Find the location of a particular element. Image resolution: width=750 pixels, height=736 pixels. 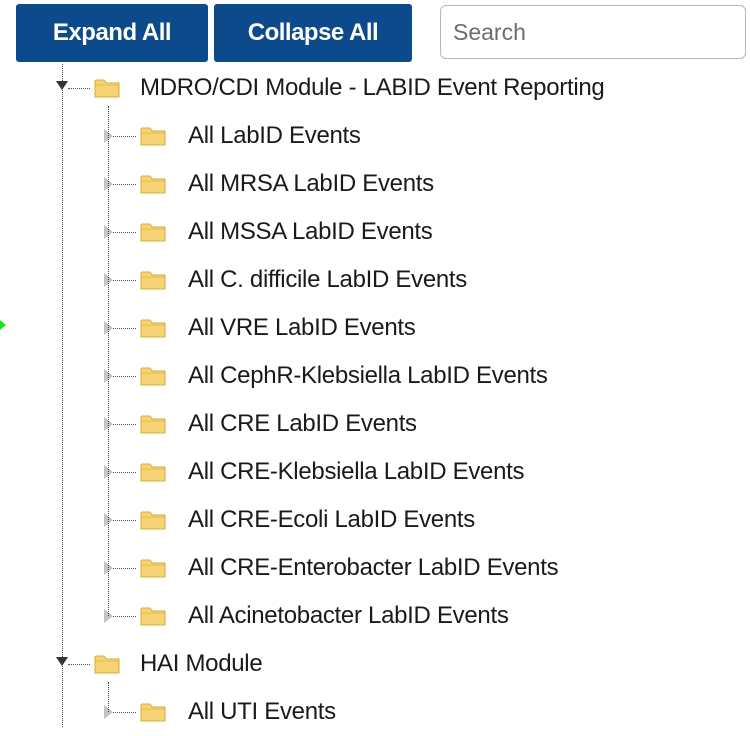

tree-item-row: All LabID Events is located at coordinates (375, 136).